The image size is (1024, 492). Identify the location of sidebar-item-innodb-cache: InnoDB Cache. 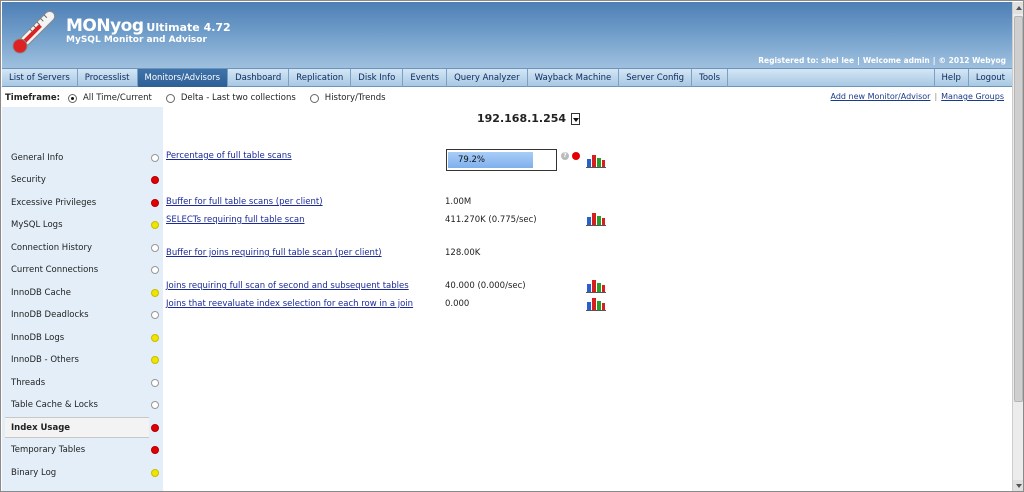
(82, 292).